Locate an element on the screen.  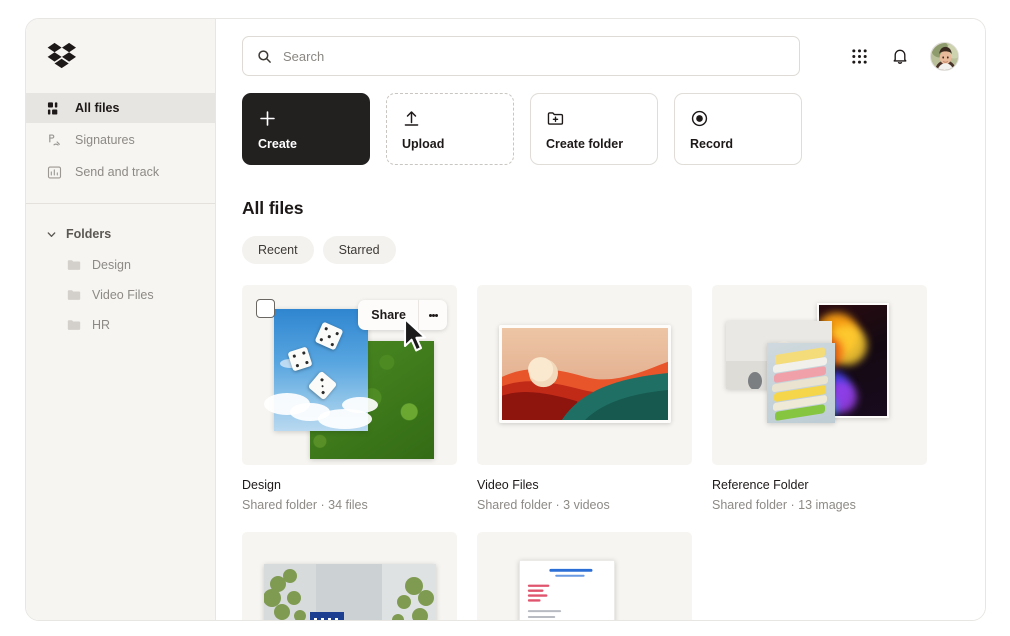
sidebar-item-send-and-track: Send and track is located at coordinates (120, 172).